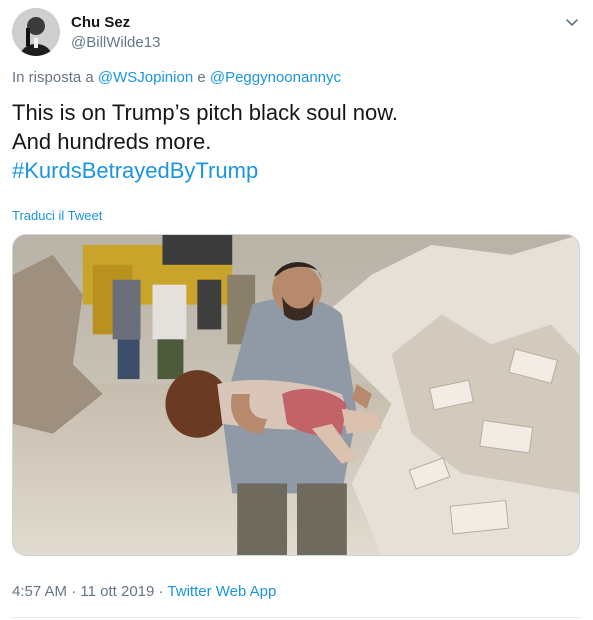  Describe the element at coordinates (100, 22) in the screenshot. I see `display-name: Chu Sez` at that location.